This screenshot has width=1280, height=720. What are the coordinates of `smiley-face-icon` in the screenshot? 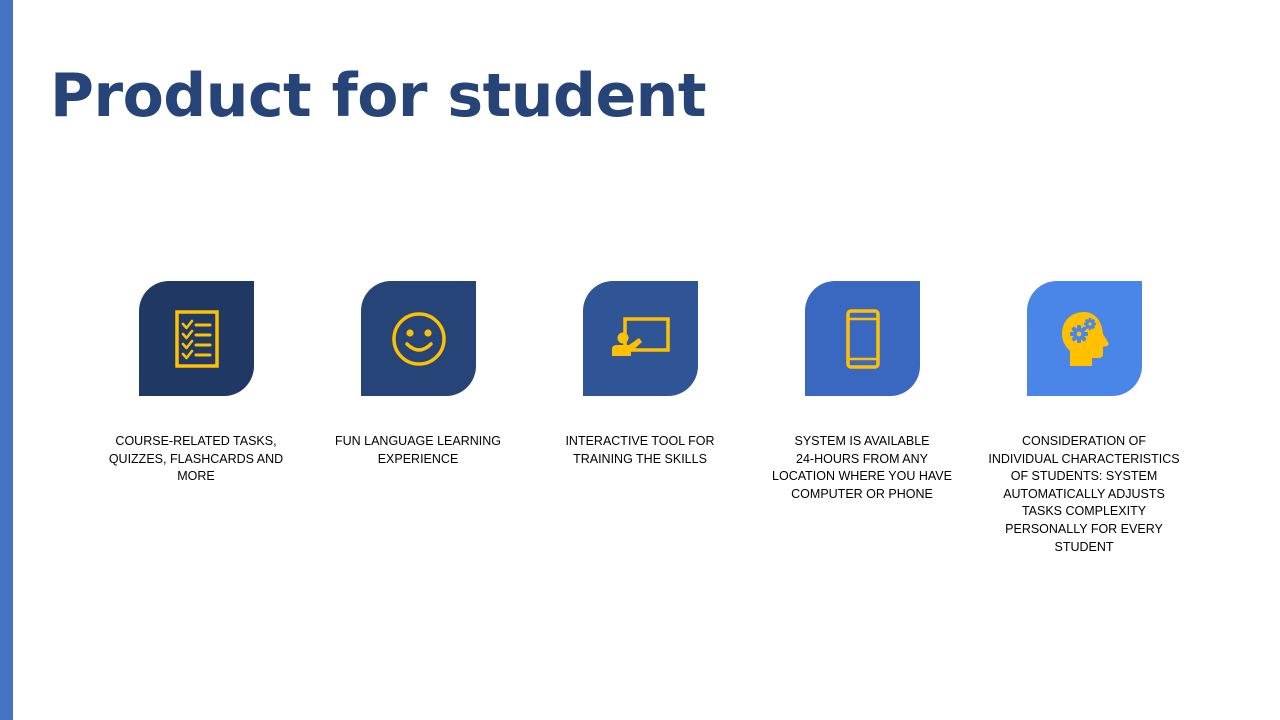 It's located at (418, 338).